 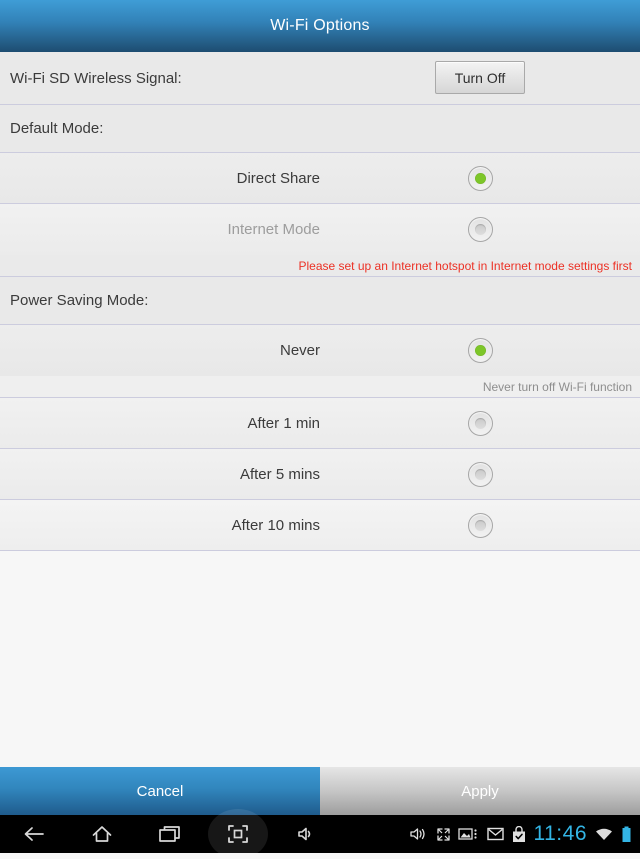 What do you see at coordinates (495, 834) in the screenshot?
I see `gmail-icon` at bounding box center [495, 834].